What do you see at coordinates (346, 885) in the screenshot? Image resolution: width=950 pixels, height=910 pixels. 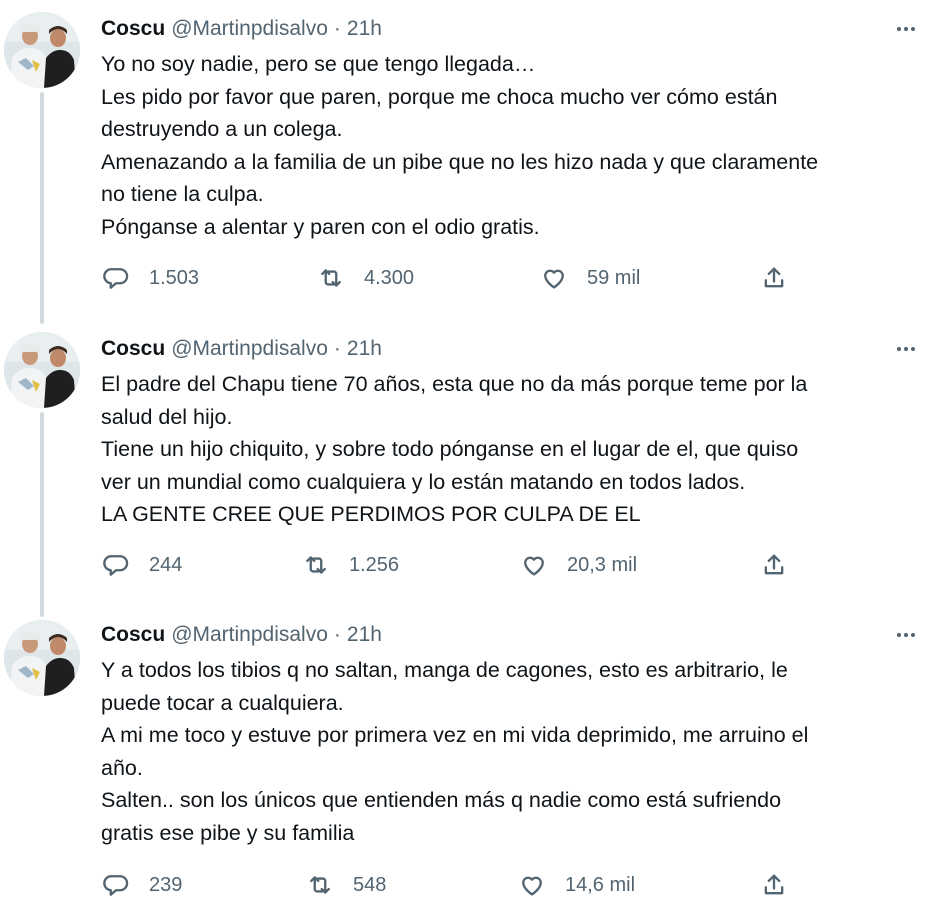 I see `retweet-button: 548` at bounding box center [346, 885].